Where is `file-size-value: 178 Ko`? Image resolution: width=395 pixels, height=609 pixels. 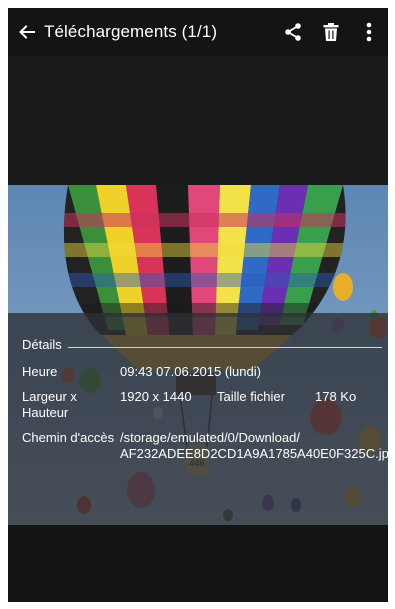 file-size-value: 178 Ko is located at coordinates (336, 396).